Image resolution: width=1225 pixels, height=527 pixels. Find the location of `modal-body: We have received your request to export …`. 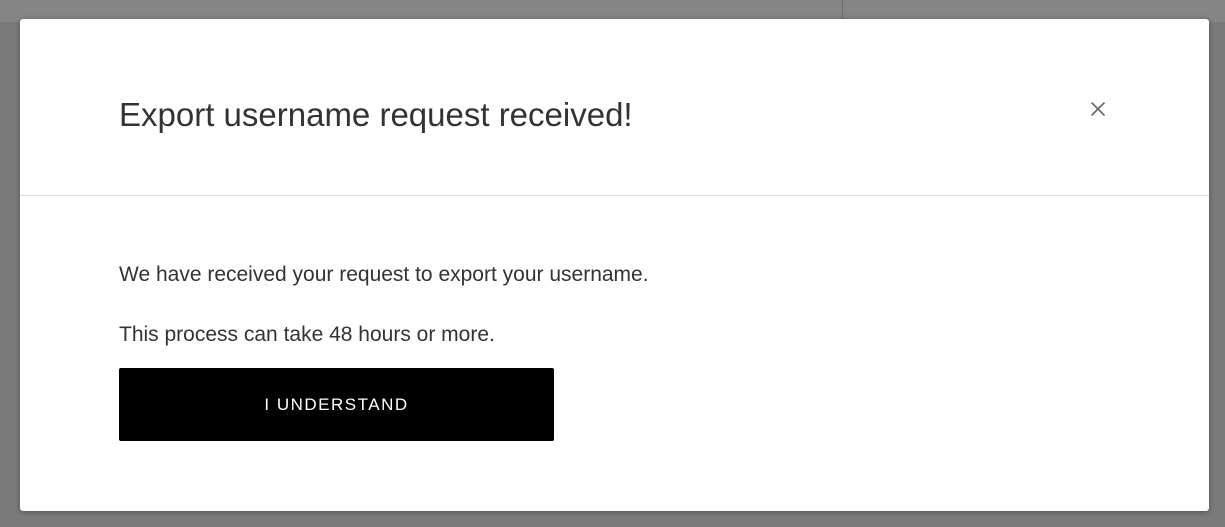

modal-body: We have received your request to export … is located at coordinates (619, 305).